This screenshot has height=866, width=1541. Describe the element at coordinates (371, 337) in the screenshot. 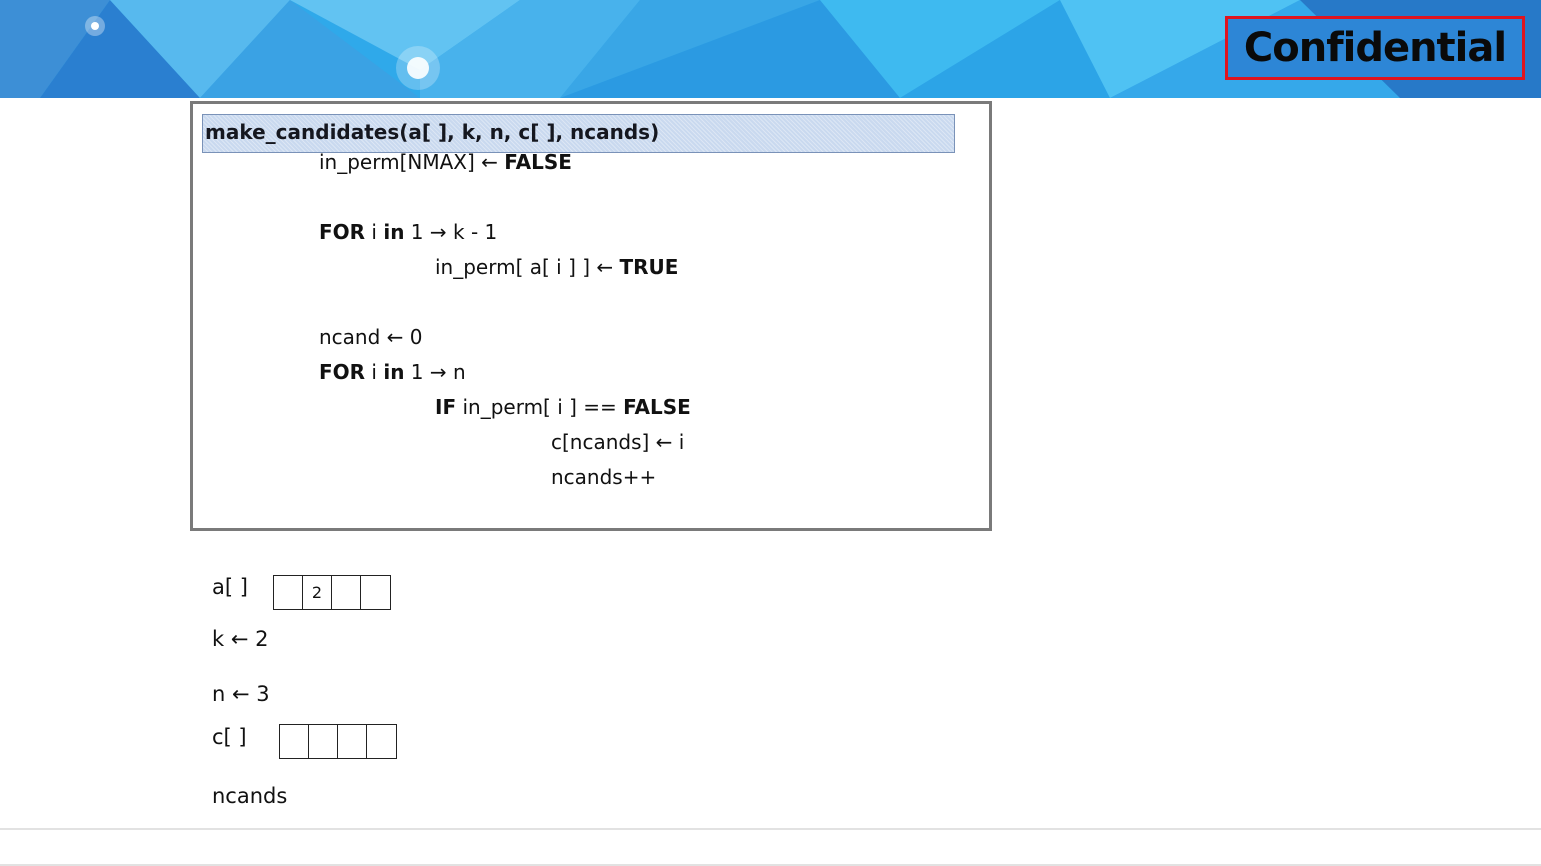

I see `code-line-ncand-init: ncand ← 0` at that location.